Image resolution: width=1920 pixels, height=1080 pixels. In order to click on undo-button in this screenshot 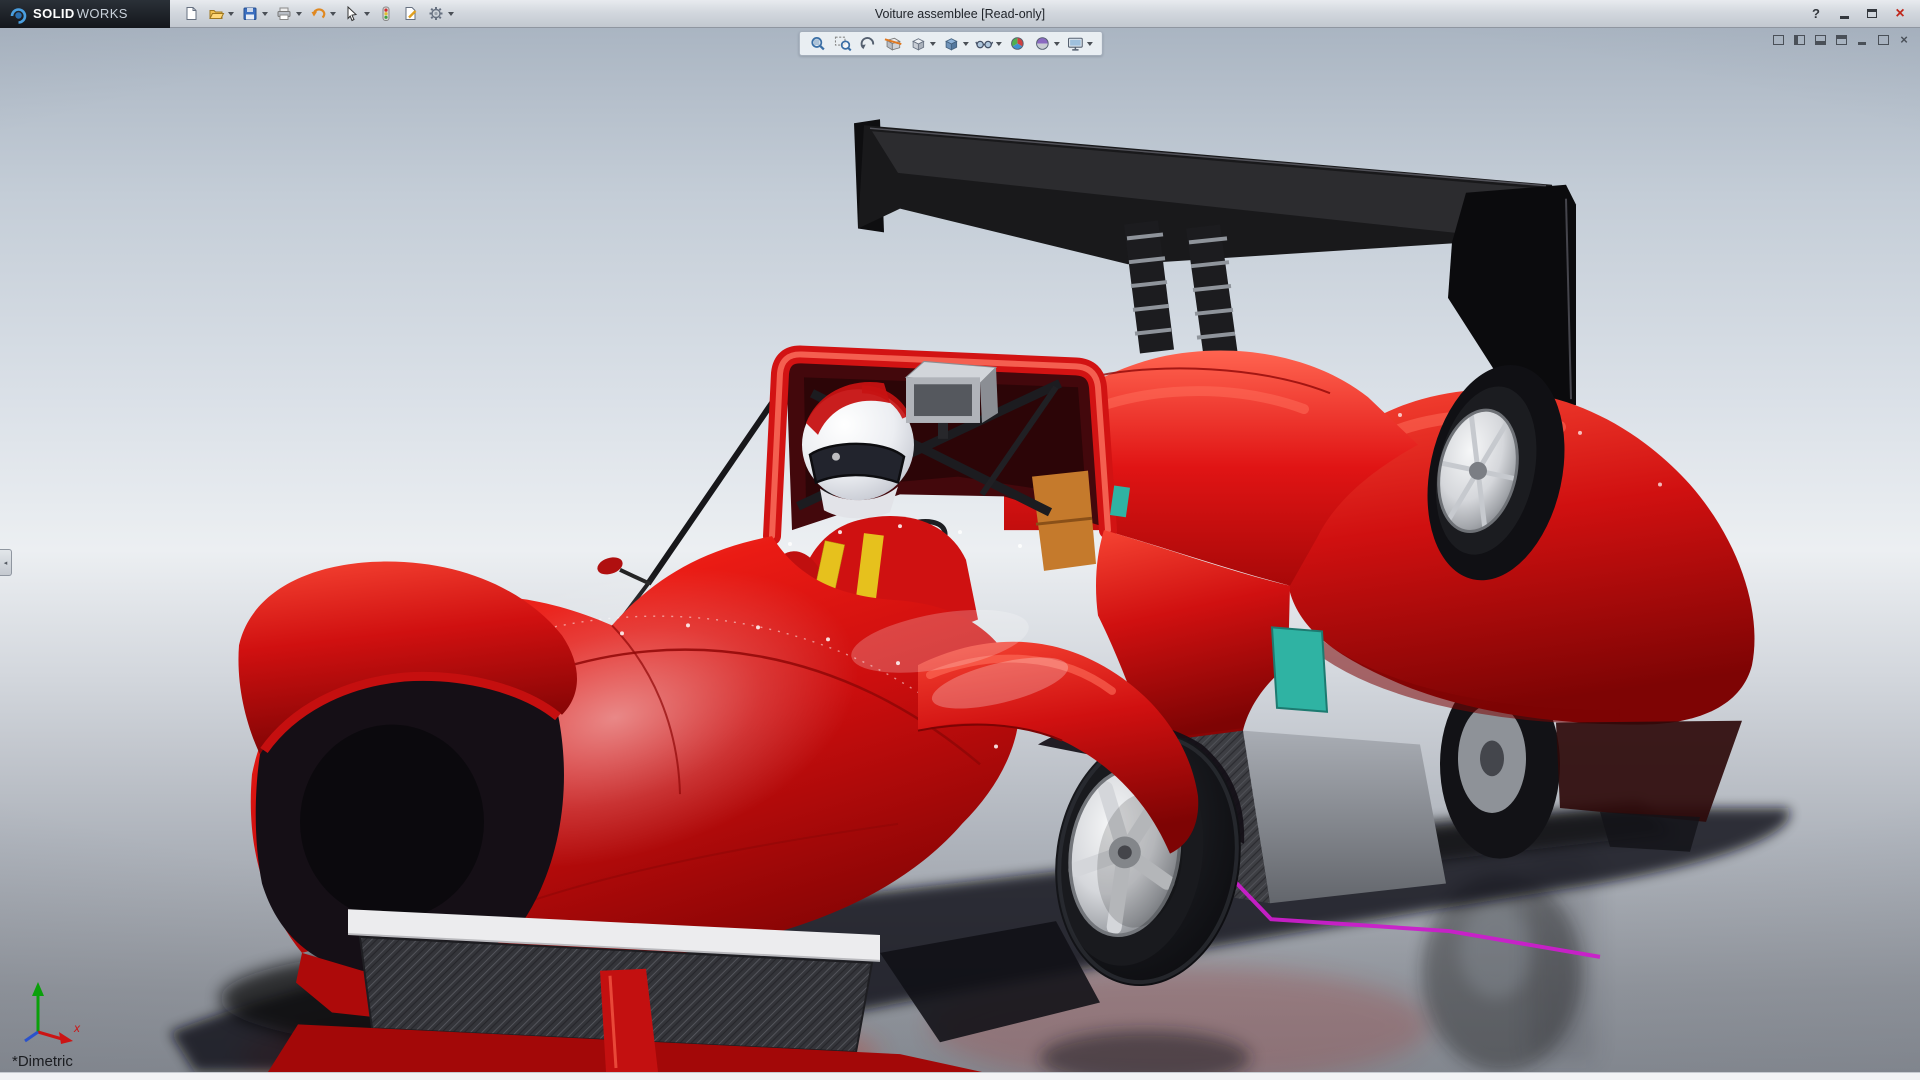, I will do `click(322, 13)`.